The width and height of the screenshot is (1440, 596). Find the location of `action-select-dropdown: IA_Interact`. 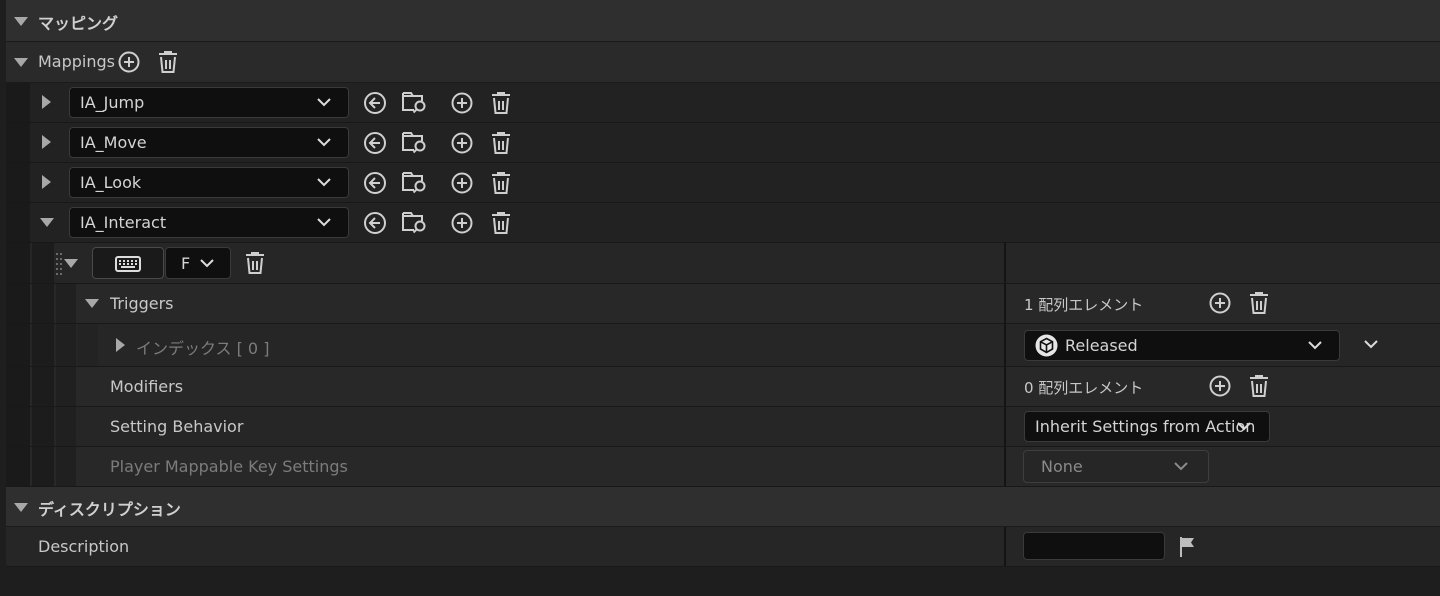

action-select-dropdown: IA_Interact is located at coordinates (209, 222).